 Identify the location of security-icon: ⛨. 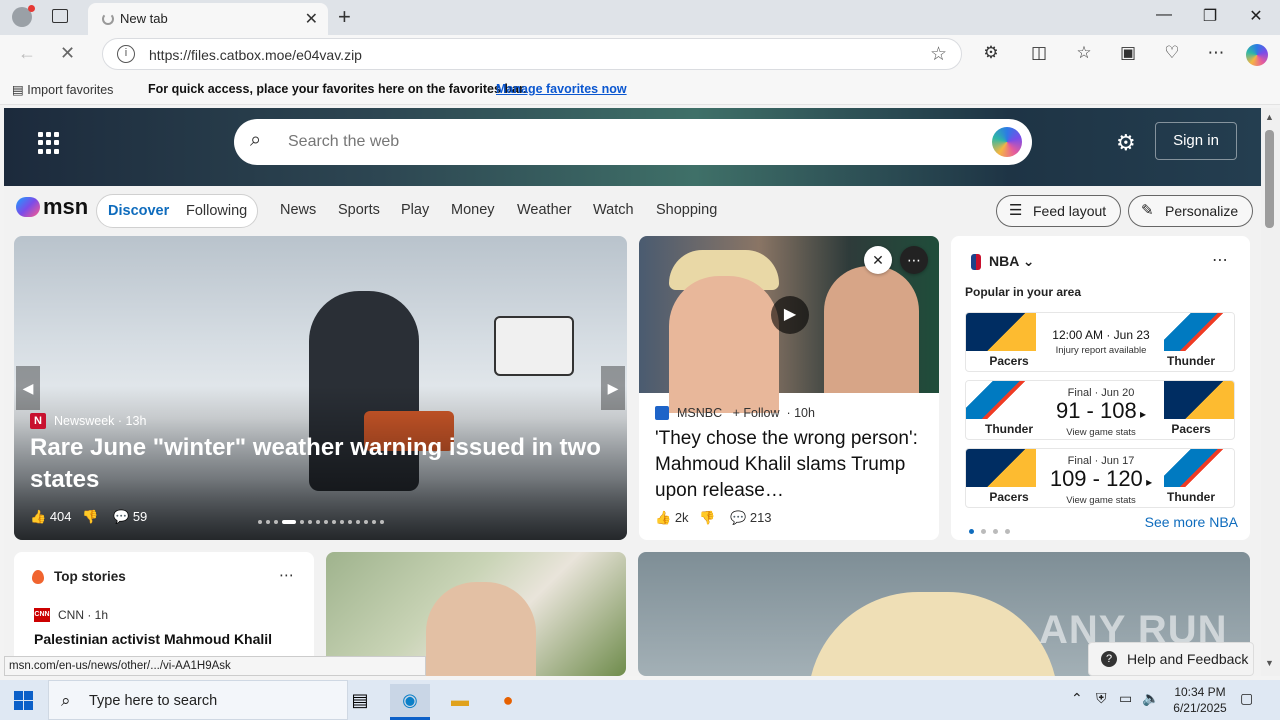
(1101, 698).